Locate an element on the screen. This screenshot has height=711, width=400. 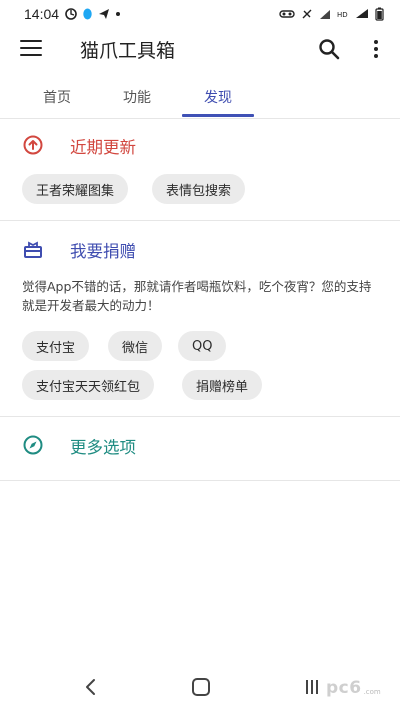
back-icon is located at coordinates (90, 687).